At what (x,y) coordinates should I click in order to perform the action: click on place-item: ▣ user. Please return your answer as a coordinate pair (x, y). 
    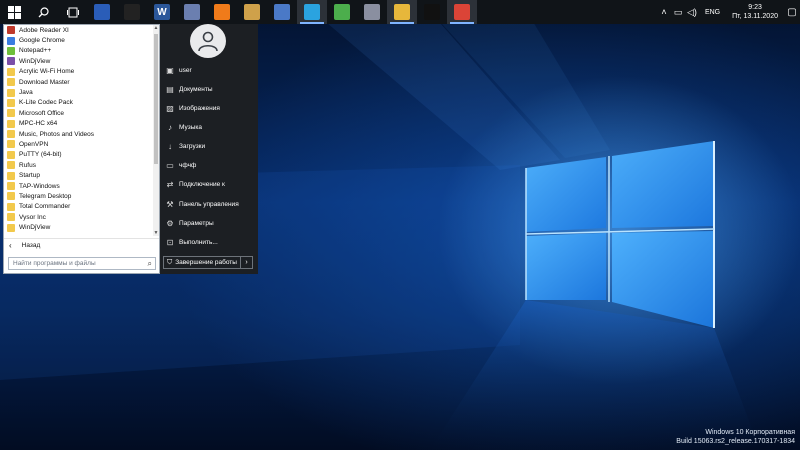
    Looking at the image, I should click on (209, 70).